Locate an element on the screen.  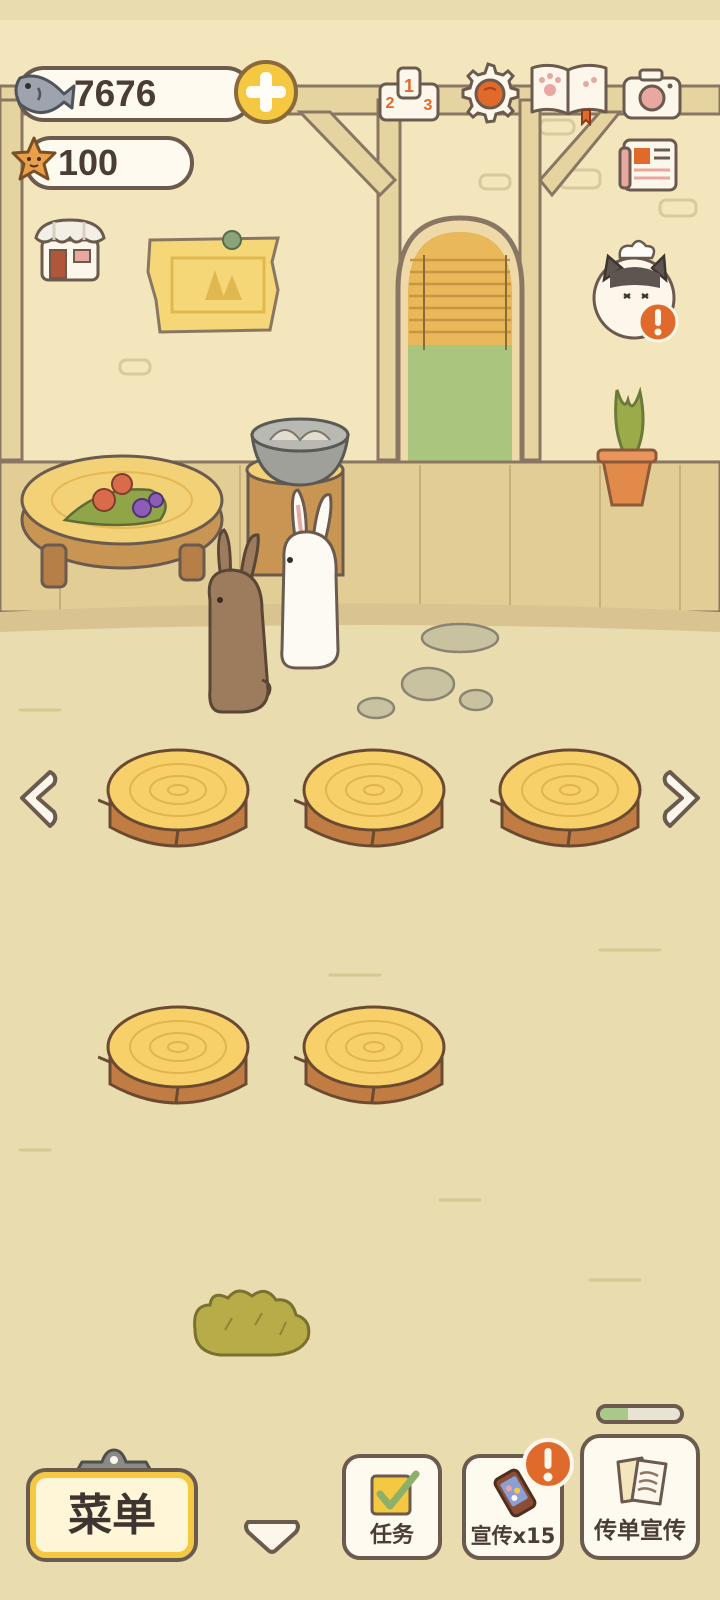
shop-icon is located at coordinates (70, 249).